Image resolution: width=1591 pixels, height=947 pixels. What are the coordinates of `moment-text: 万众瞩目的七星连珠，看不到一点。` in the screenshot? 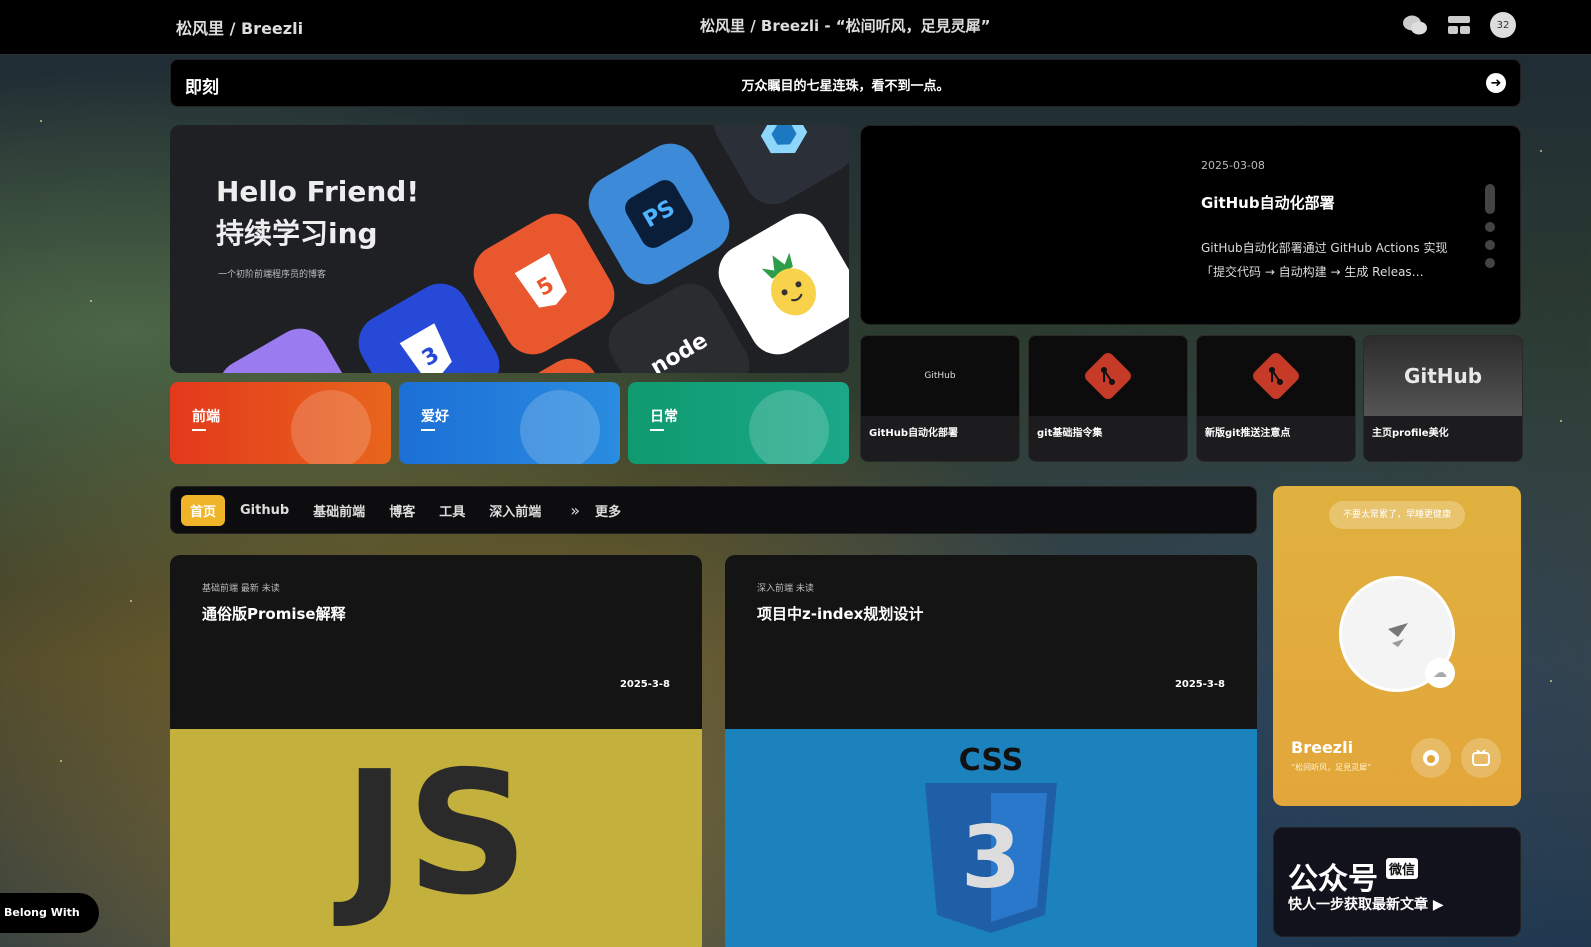 It's located at (845, 84).